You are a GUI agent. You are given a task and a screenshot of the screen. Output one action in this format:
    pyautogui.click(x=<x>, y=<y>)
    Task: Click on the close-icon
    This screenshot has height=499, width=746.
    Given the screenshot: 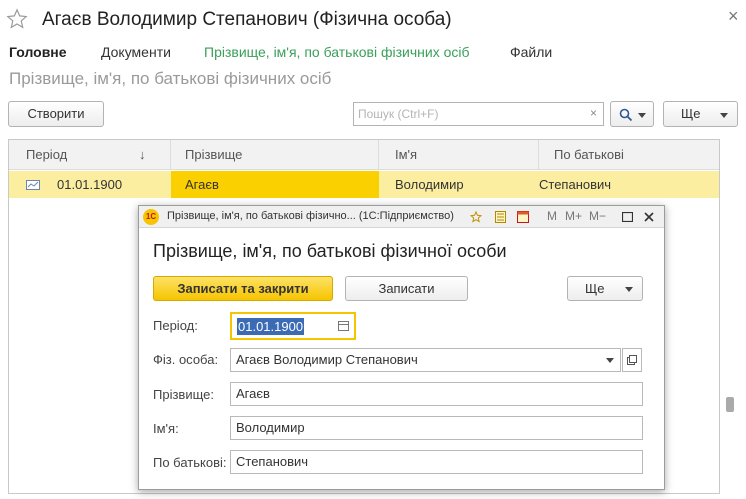 What is the action you would take?
    pyautogui.click(x=649, y=217)
    